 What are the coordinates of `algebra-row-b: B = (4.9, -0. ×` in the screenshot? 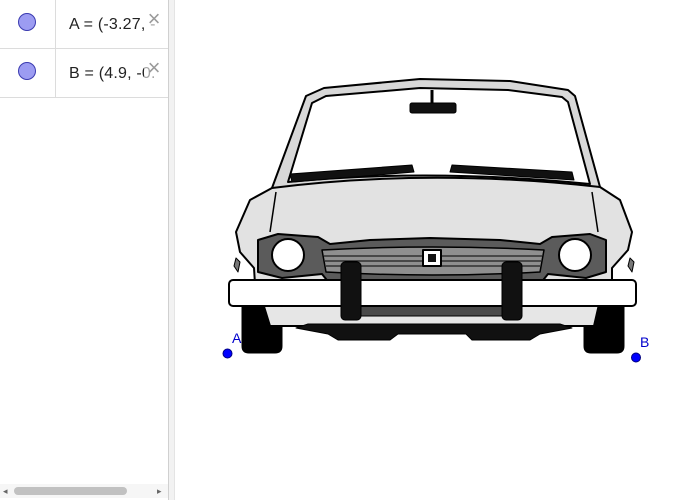 It's located at (84, 73).